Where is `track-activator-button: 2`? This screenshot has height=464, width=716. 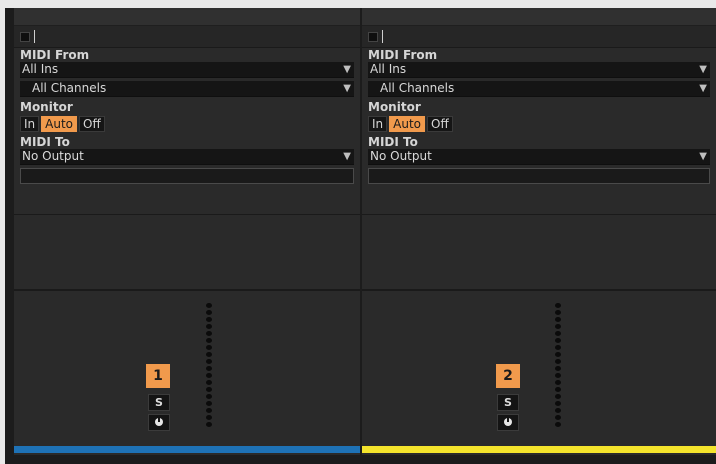 track-activator-button: 2 is located at coordinates (508, 376).